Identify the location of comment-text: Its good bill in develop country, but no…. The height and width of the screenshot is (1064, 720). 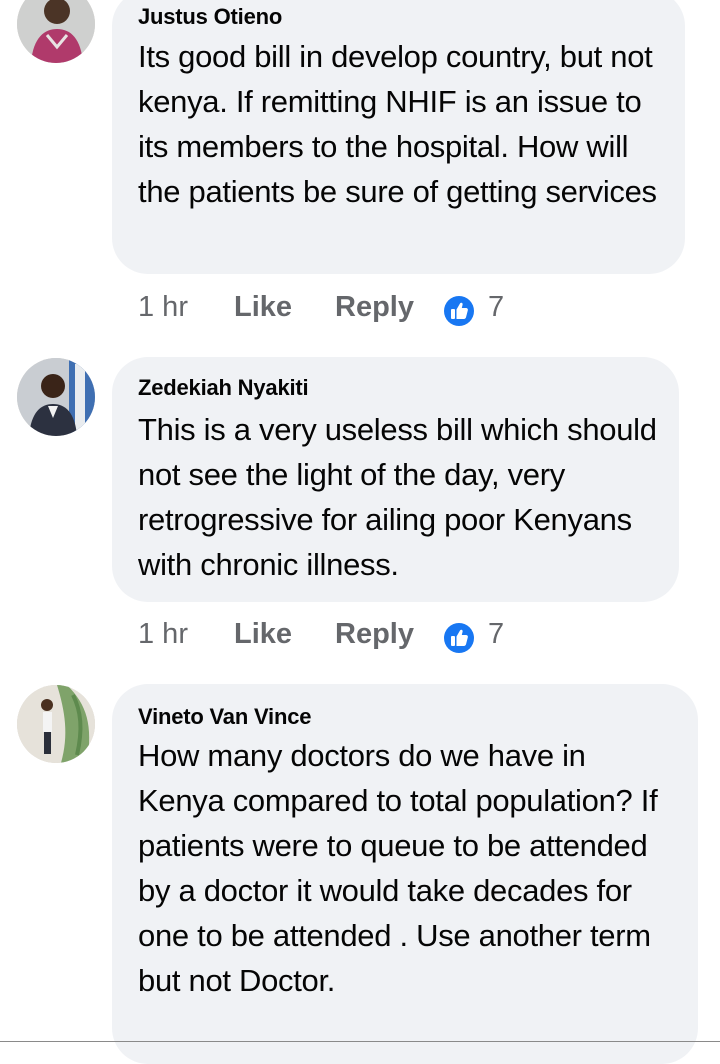
(397, 124).